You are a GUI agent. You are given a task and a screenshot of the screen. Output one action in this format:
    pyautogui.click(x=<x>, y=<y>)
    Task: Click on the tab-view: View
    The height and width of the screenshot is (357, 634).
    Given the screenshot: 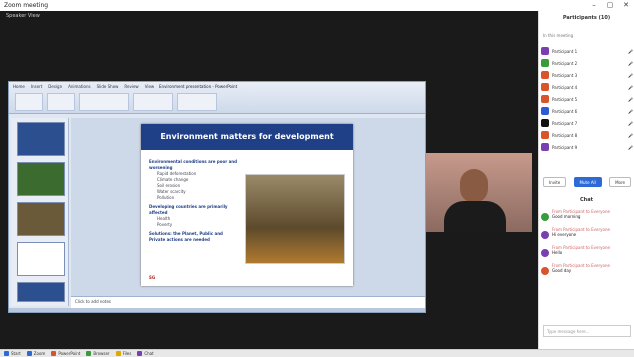 What is the action you would take?
    pyautogui.click(x=150, y=86)
    